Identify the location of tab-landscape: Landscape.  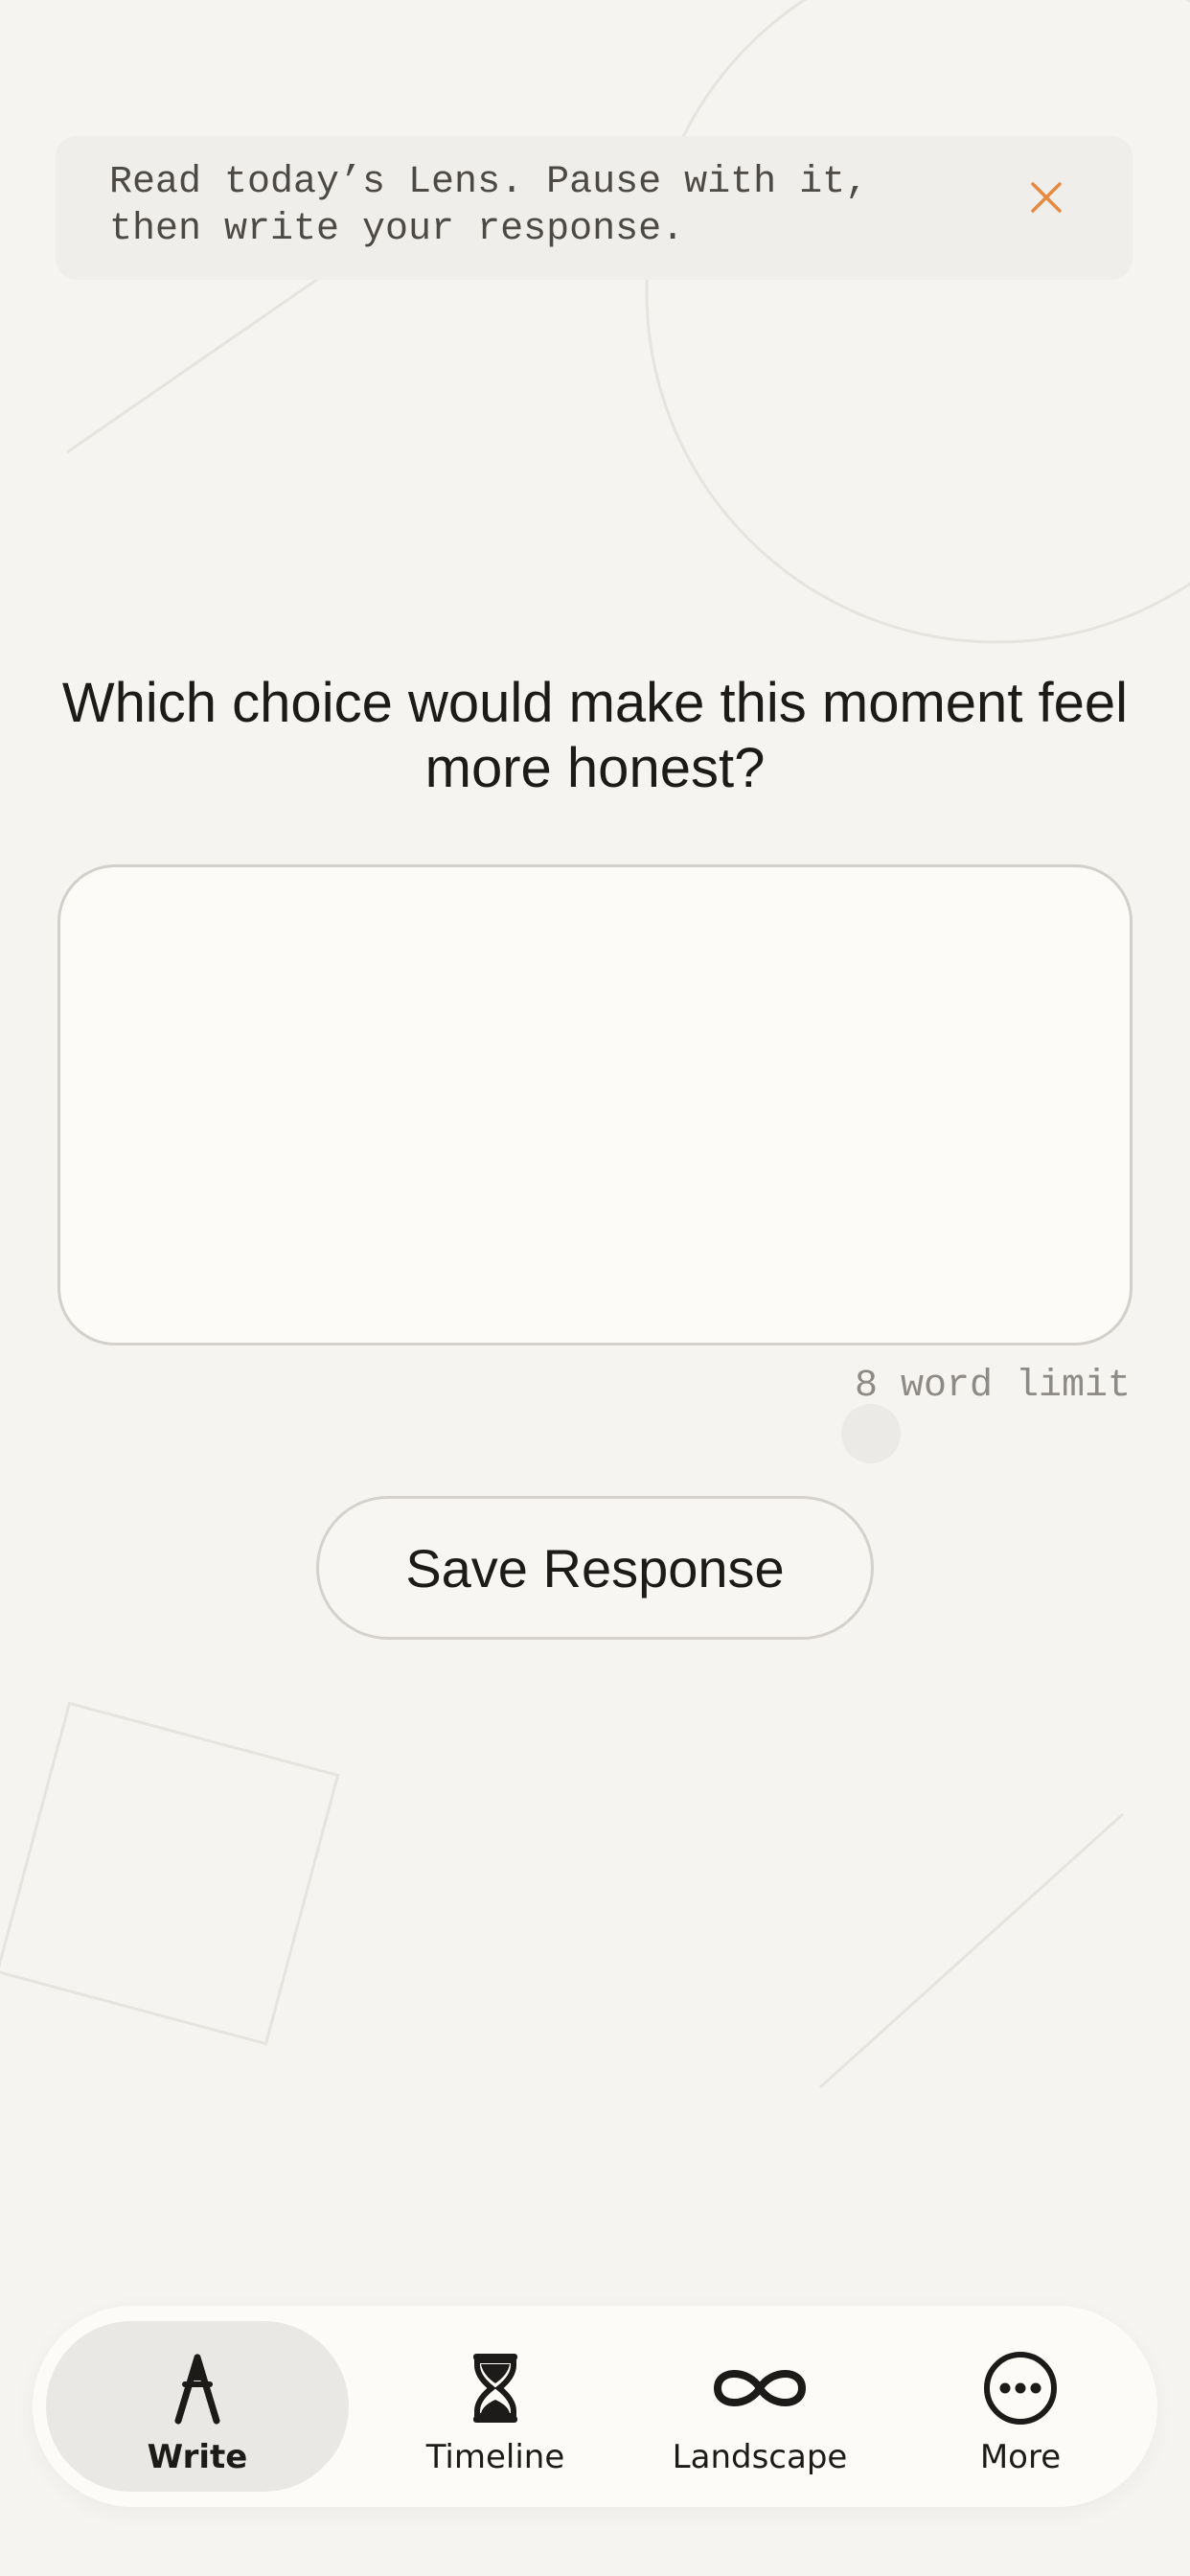
(760, 2406).